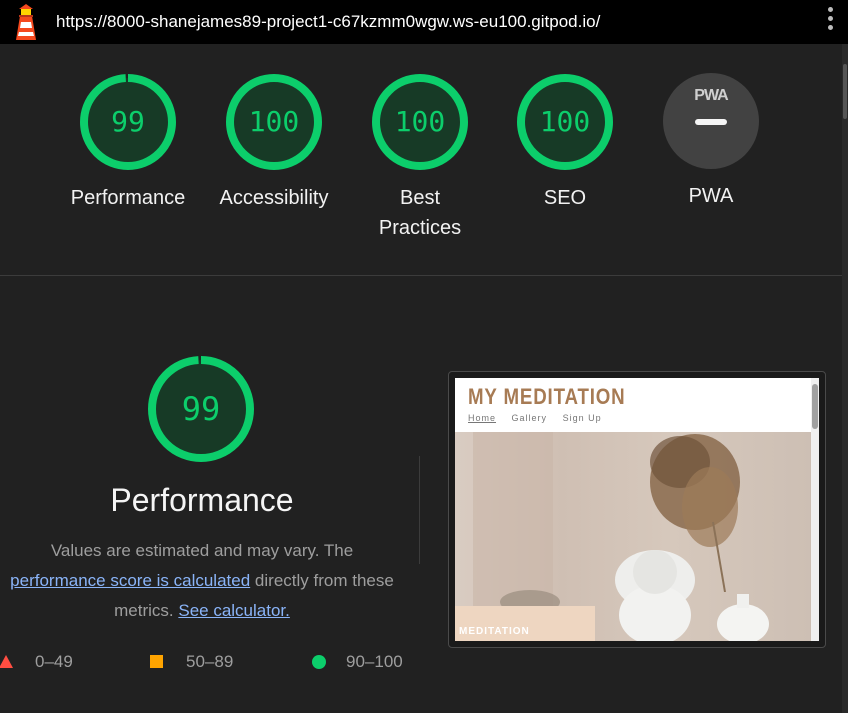 The image size is (848, 713). I want to click on average-square-icon, so click(156, 661).